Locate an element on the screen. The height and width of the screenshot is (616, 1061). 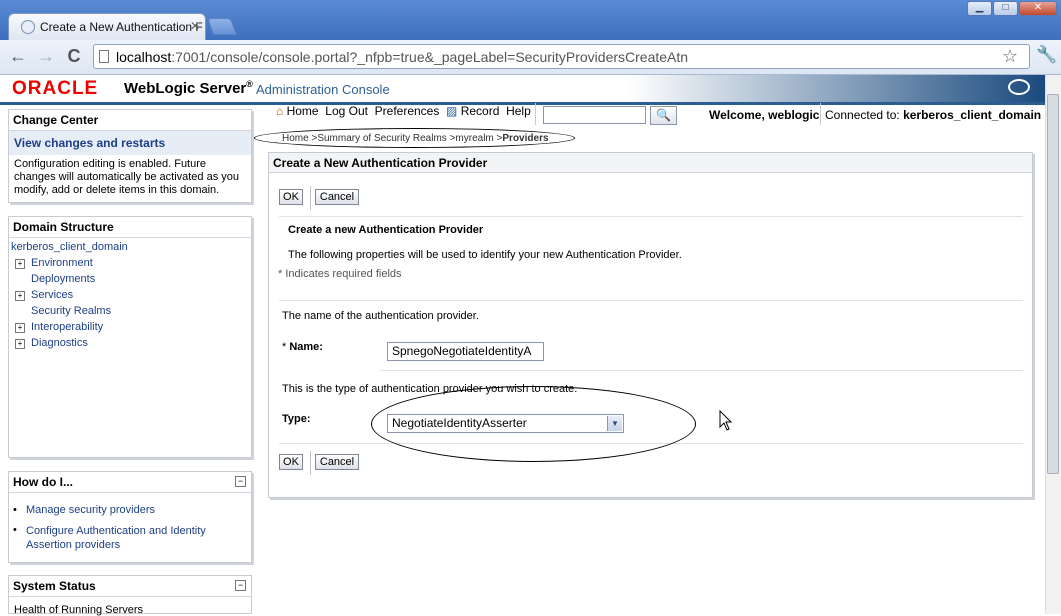
tab-close-icon: ✕ is located at coordinates (195, 26).